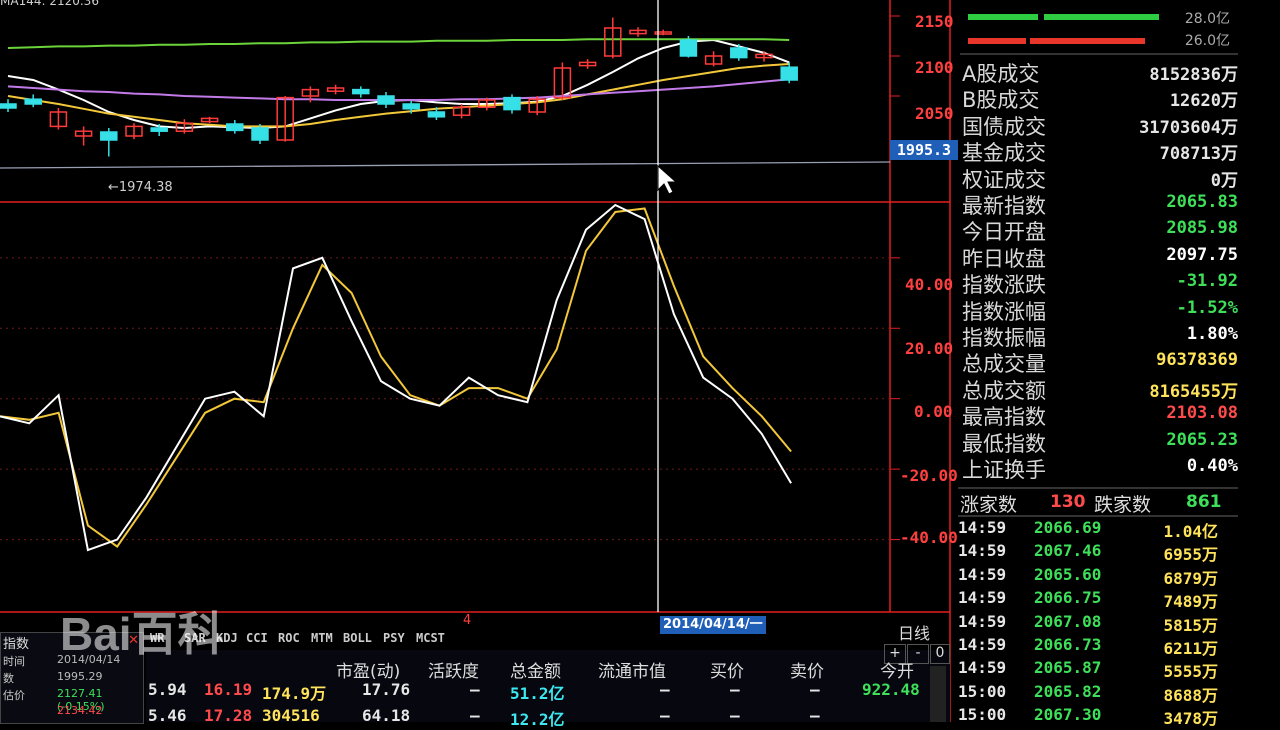  What do you see at coordinates (289, 640) in the screenshot?
I see `indicator-tab-roc: ROC` at bounding box center [289, 640].